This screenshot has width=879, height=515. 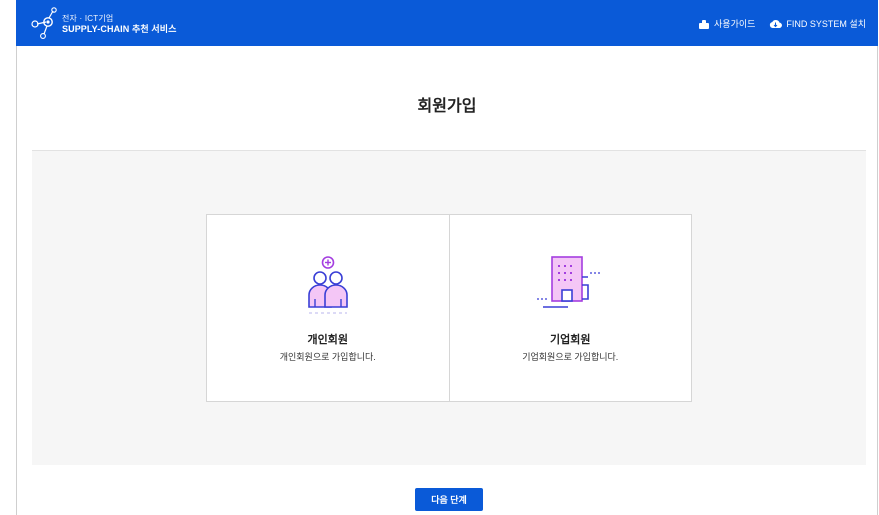 I want to click on corporate-member-title: 기업회원, so click(x=570, y=340).